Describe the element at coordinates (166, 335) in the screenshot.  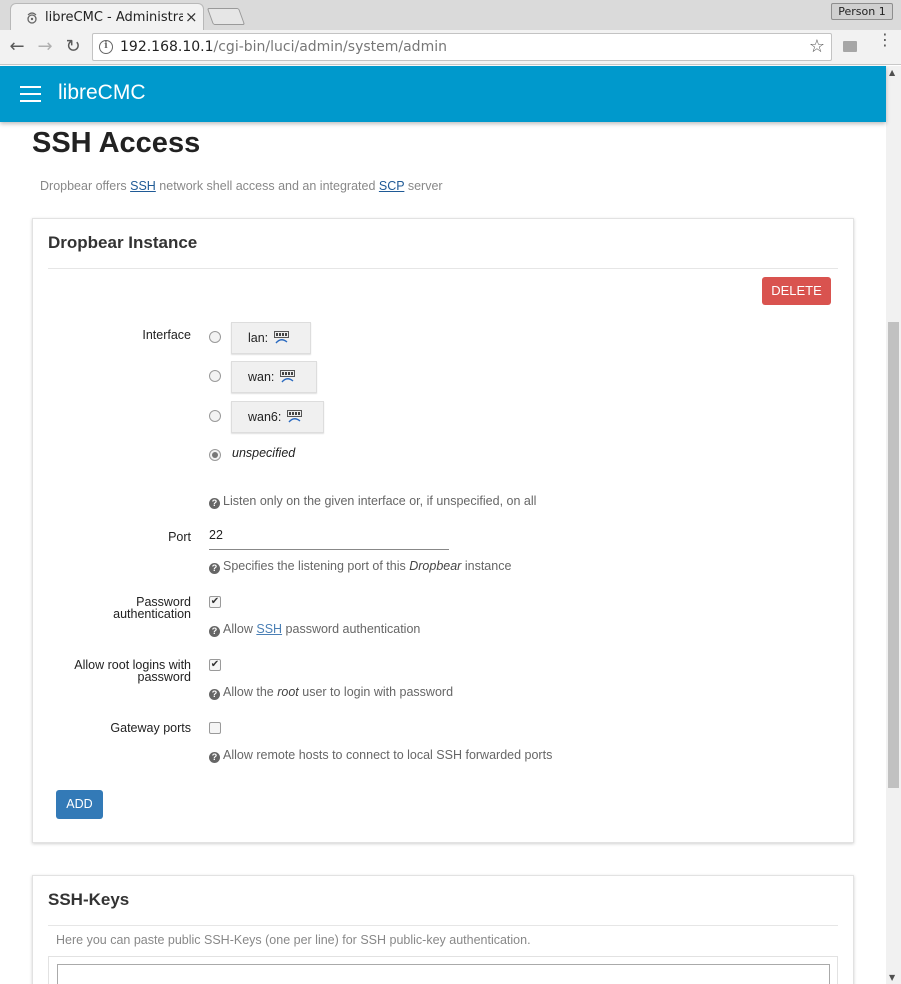
I see `interface-label: Interface` at that location.